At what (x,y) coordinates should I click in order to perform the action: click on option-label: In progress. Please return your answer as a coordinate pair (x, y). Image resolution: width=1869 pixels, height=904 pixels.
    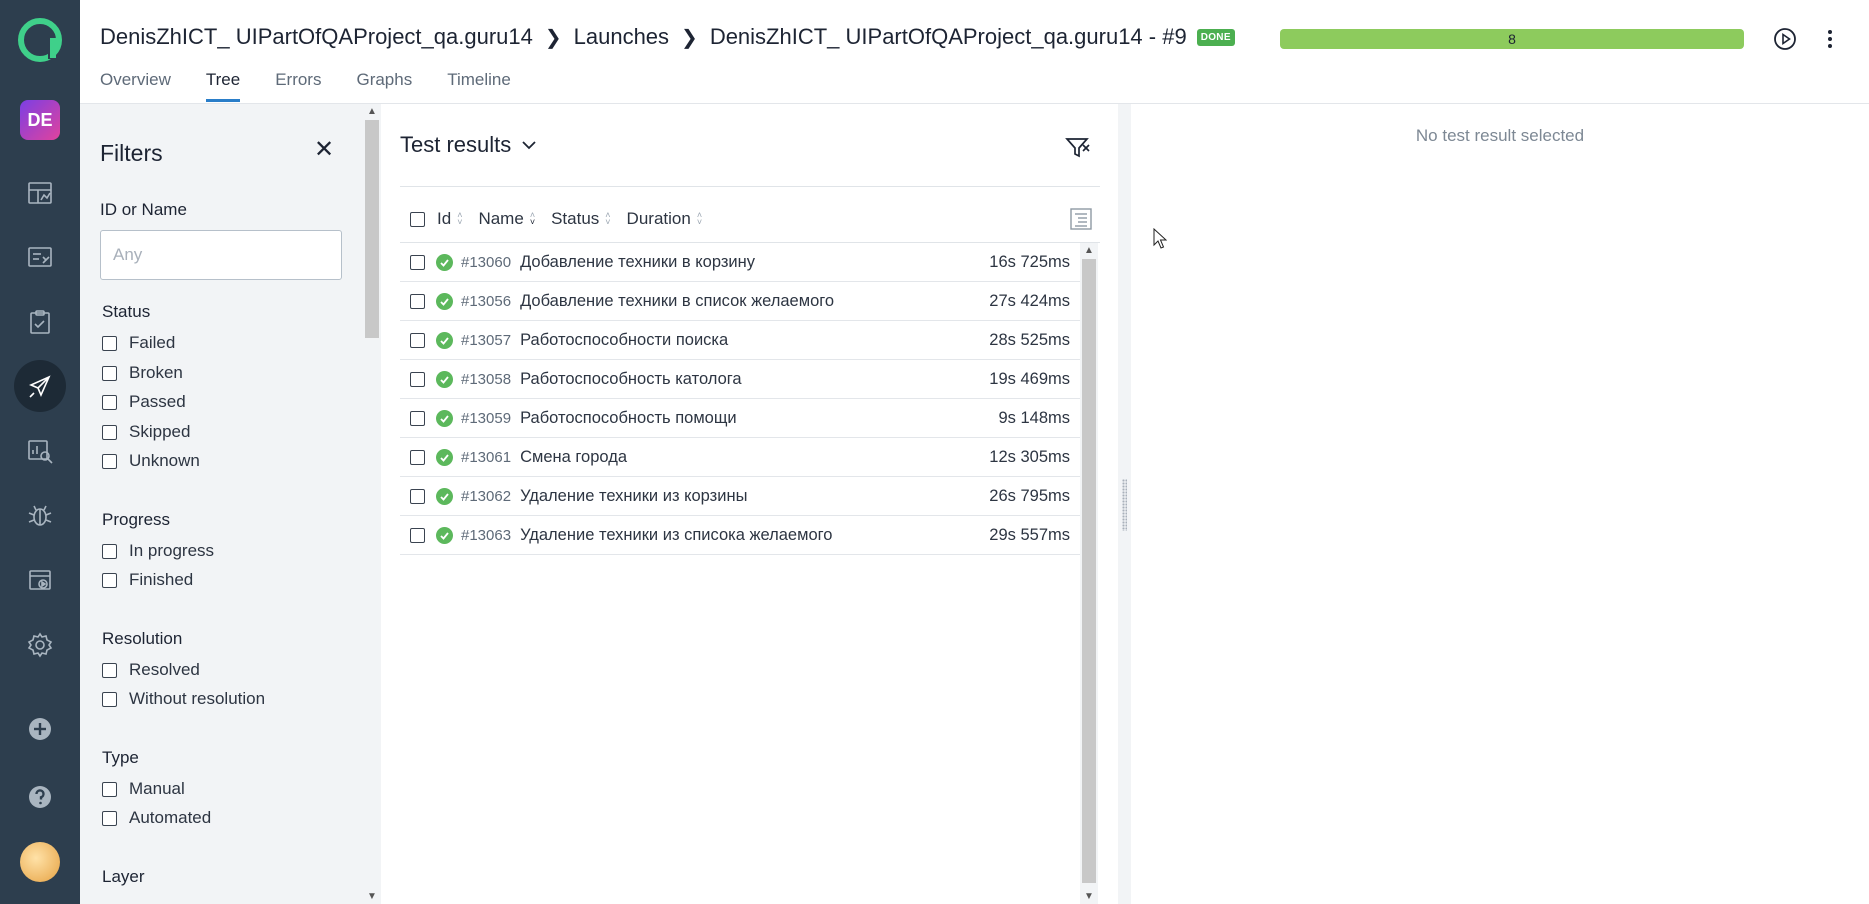
    Looking at the image, I should click on (172, 550).